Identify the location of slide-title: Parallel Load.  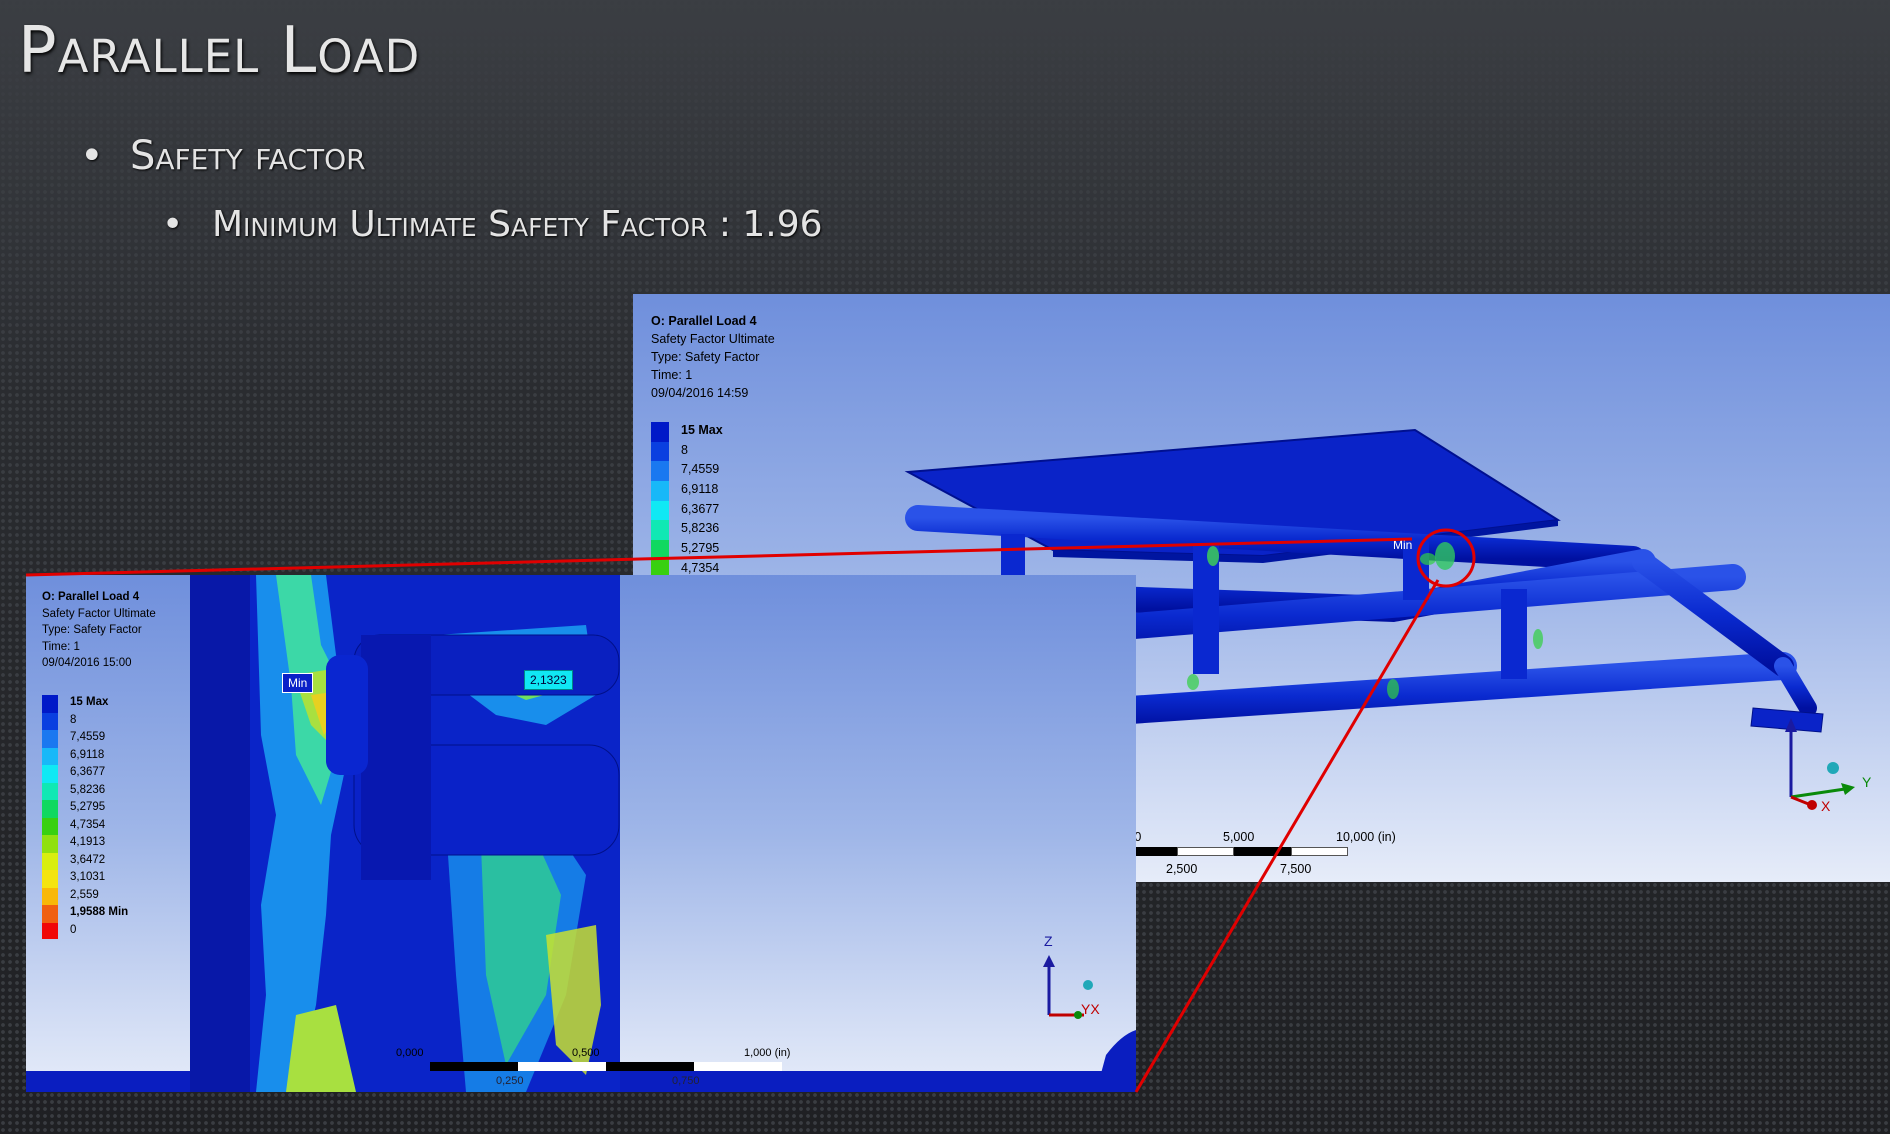
(219, 51).